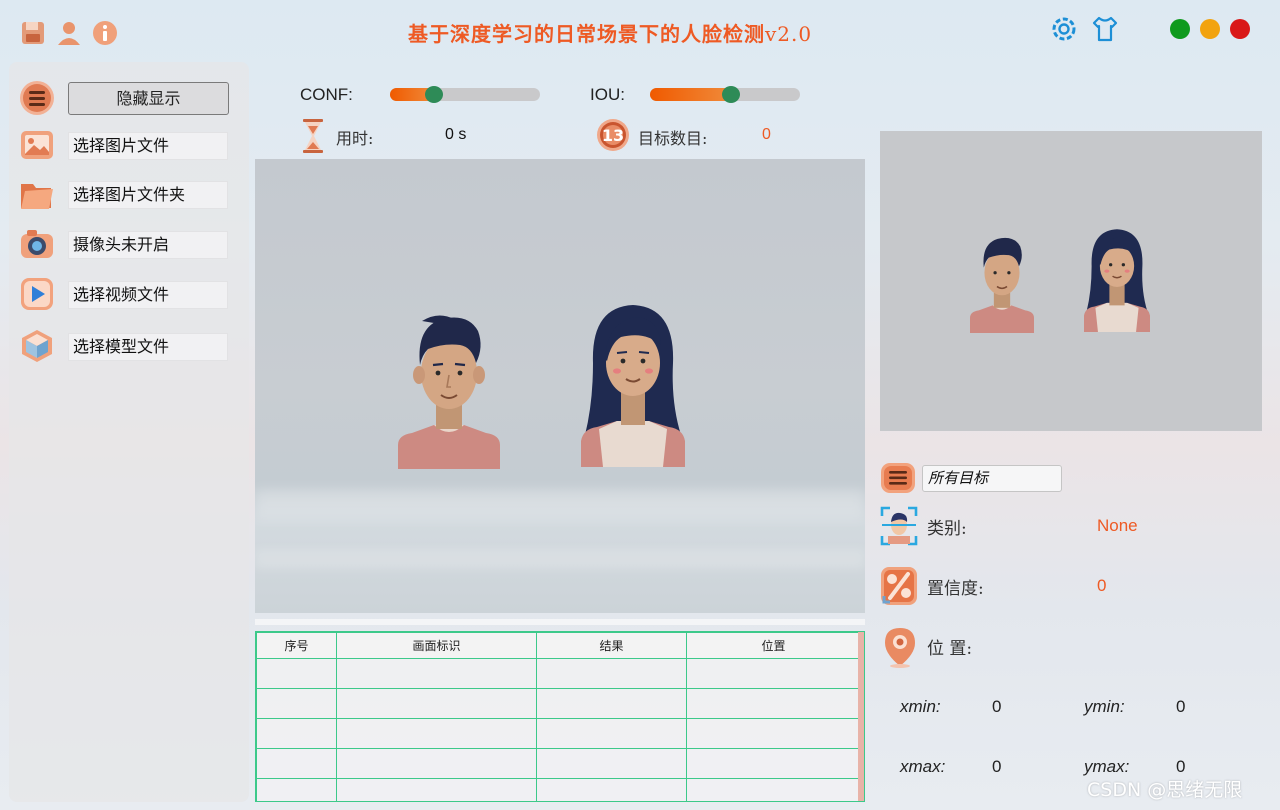  Describe the element at coordinates (560, 622) in the screenshot. I see `progress-strip` at that location.